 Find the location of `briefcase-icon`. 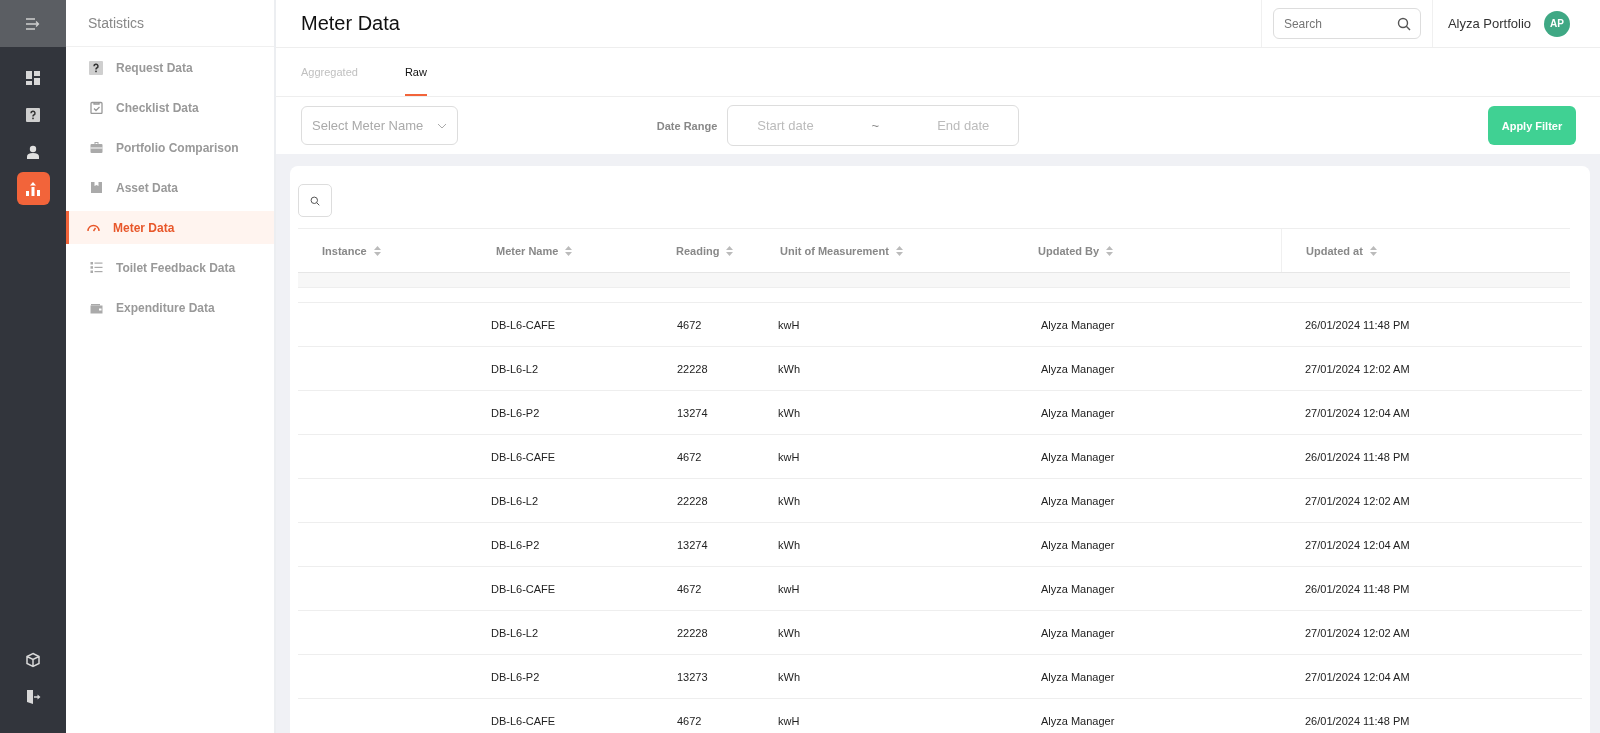

briefcase-icon is located at coordinates (96, 147).